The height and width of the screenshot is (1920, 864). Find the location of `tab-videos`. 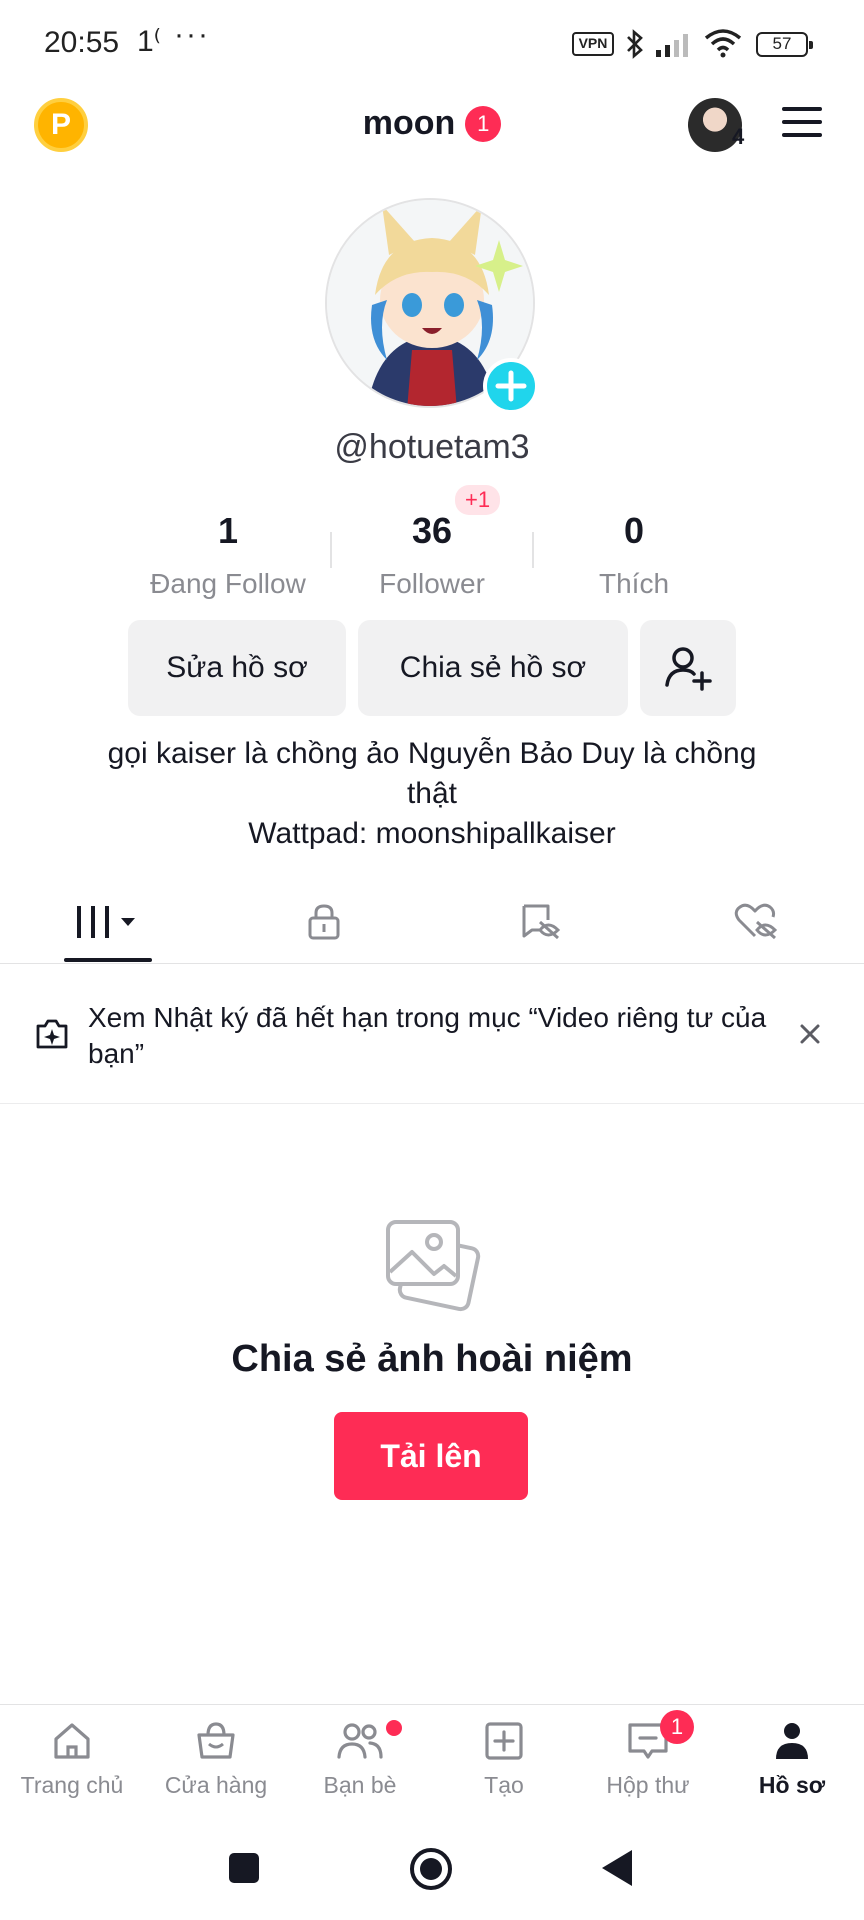

tab-videos is located at coordinates (108, 922).